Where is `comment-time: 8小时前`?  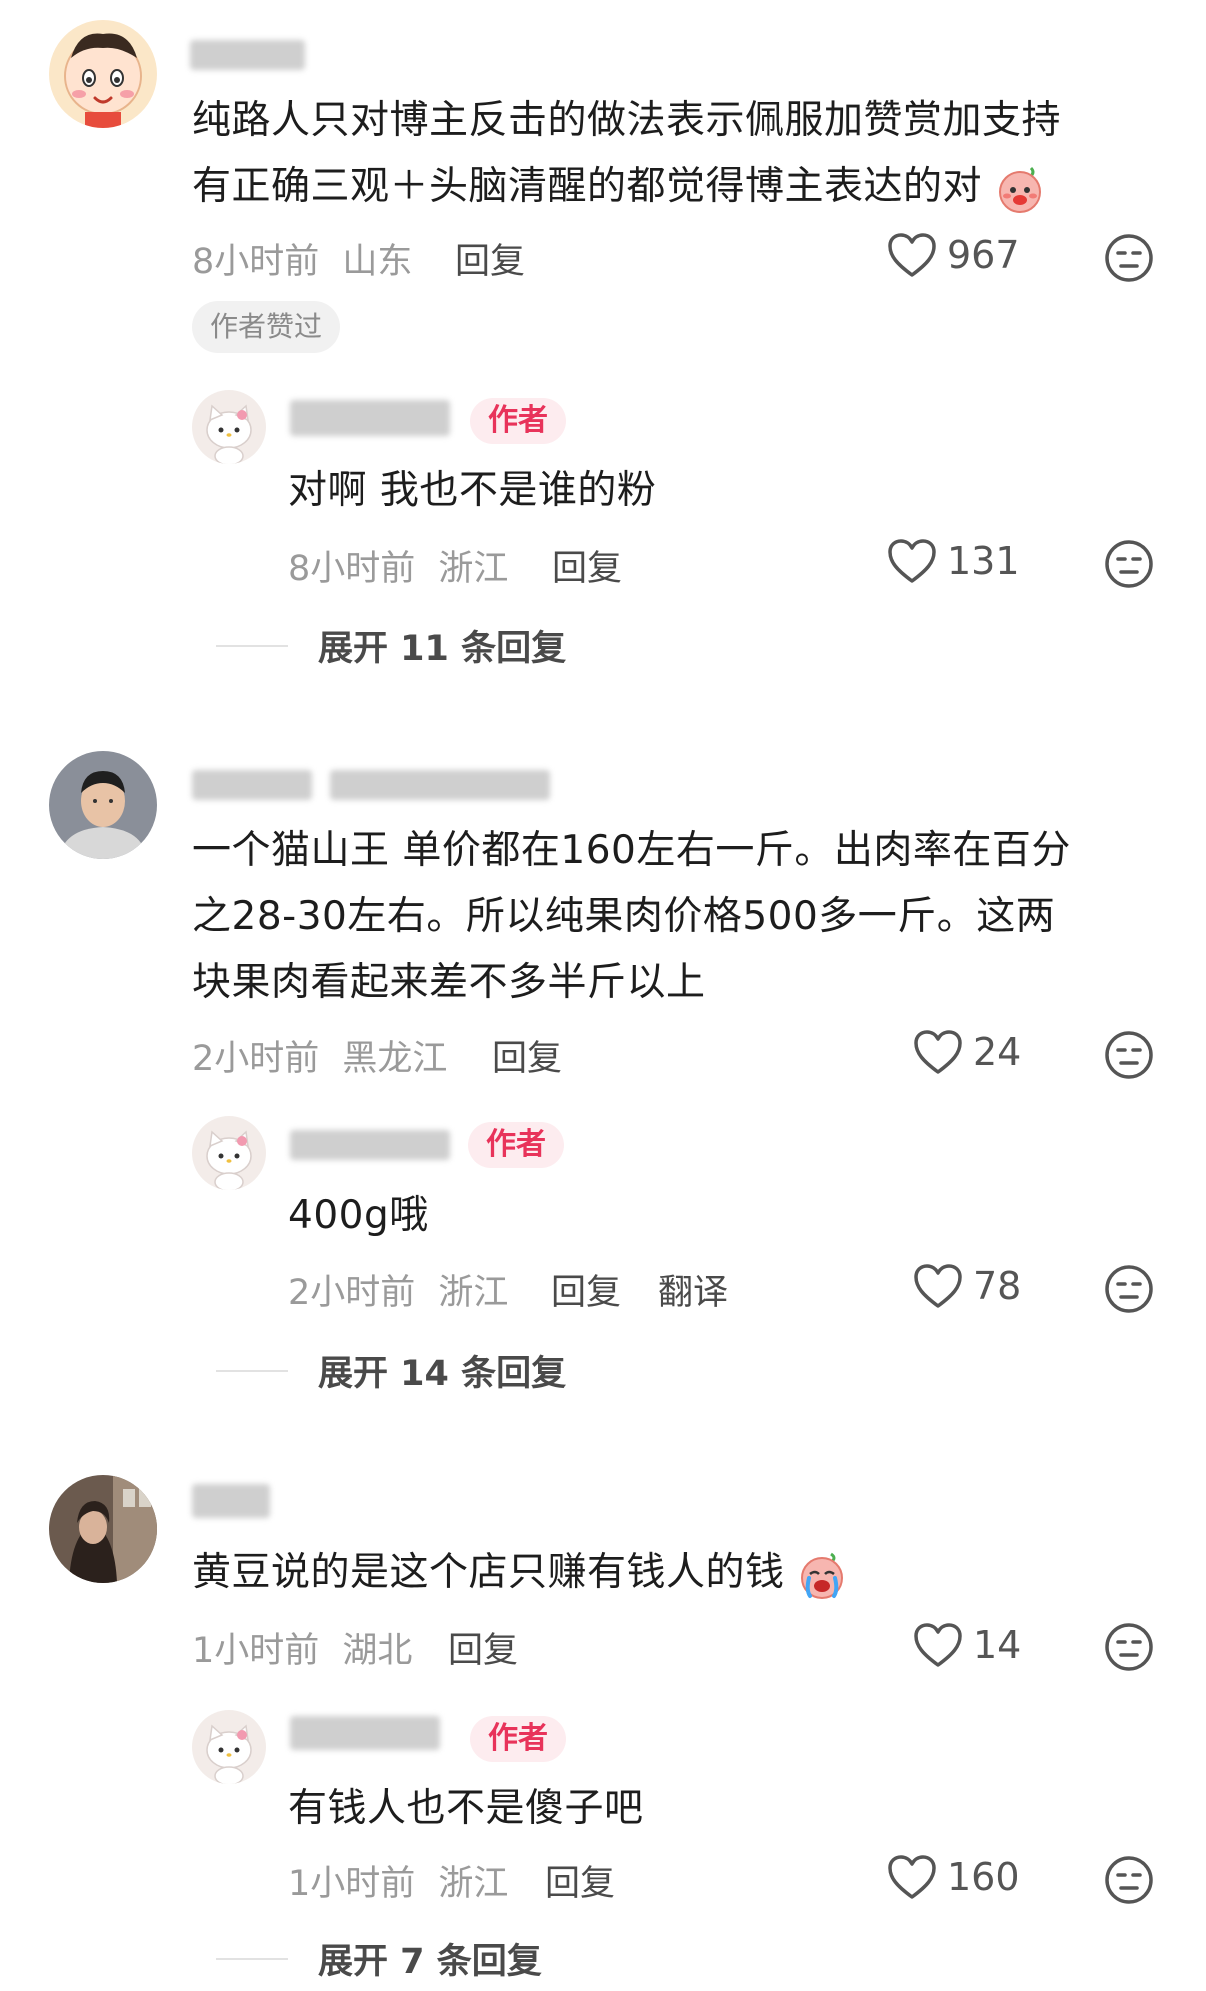
comment-time: 8小时前 is located at coordinates (256, 262).